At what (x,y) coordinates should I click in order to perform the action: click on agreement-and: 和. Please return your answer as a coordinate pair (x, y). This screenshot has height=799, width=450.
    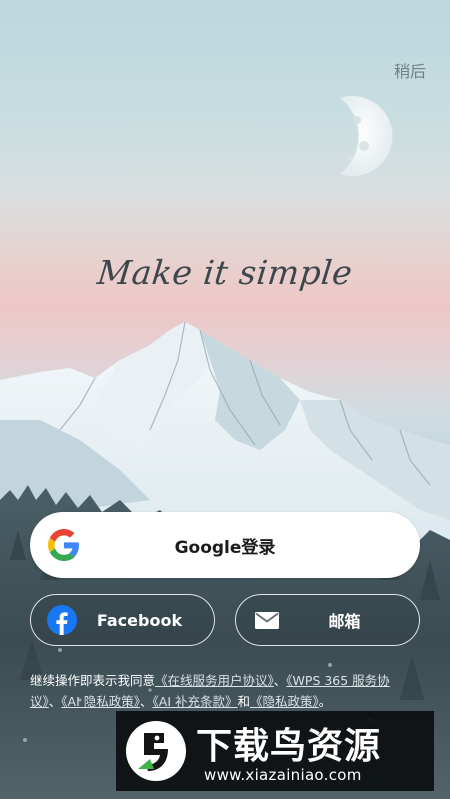
    Looking at the image, I should click on (243, 701).